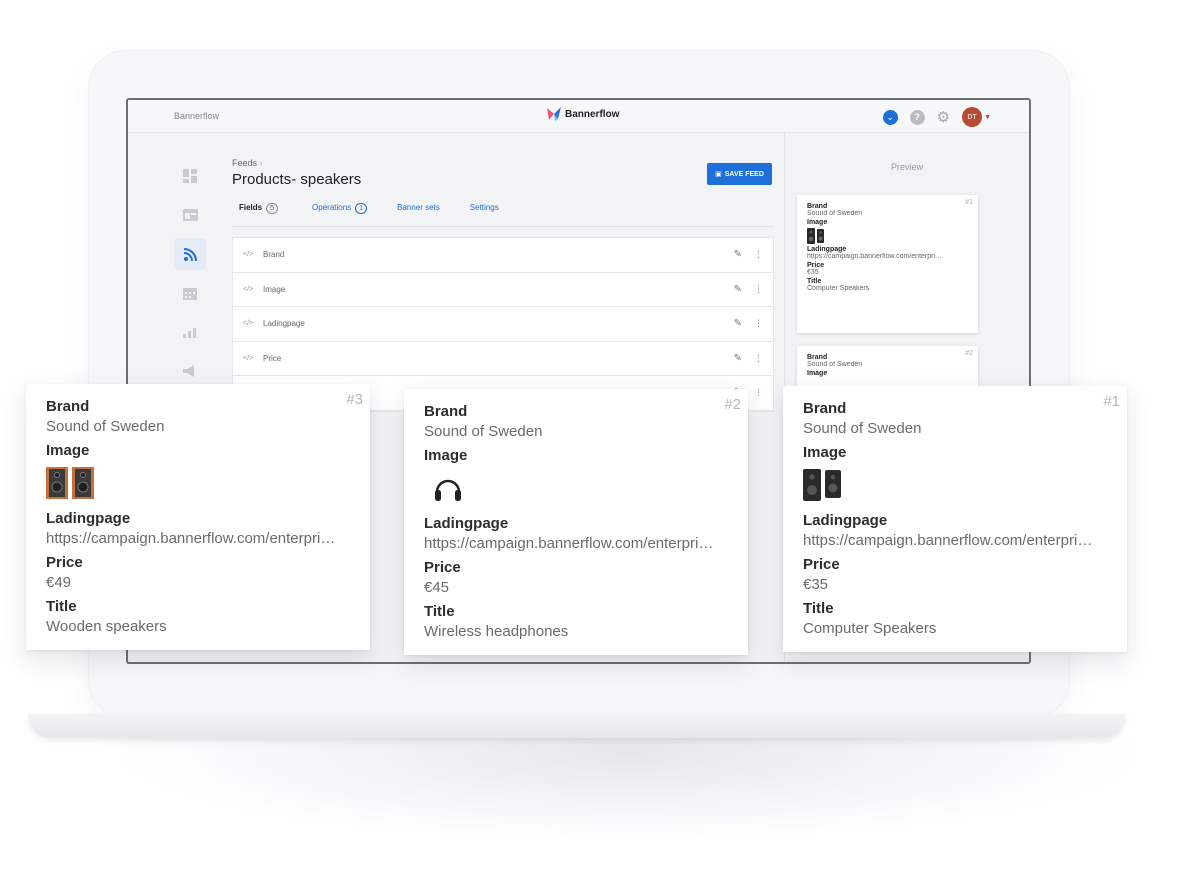  I want to click on breadcrumb-feeds: Feeds, so click(244, 163).